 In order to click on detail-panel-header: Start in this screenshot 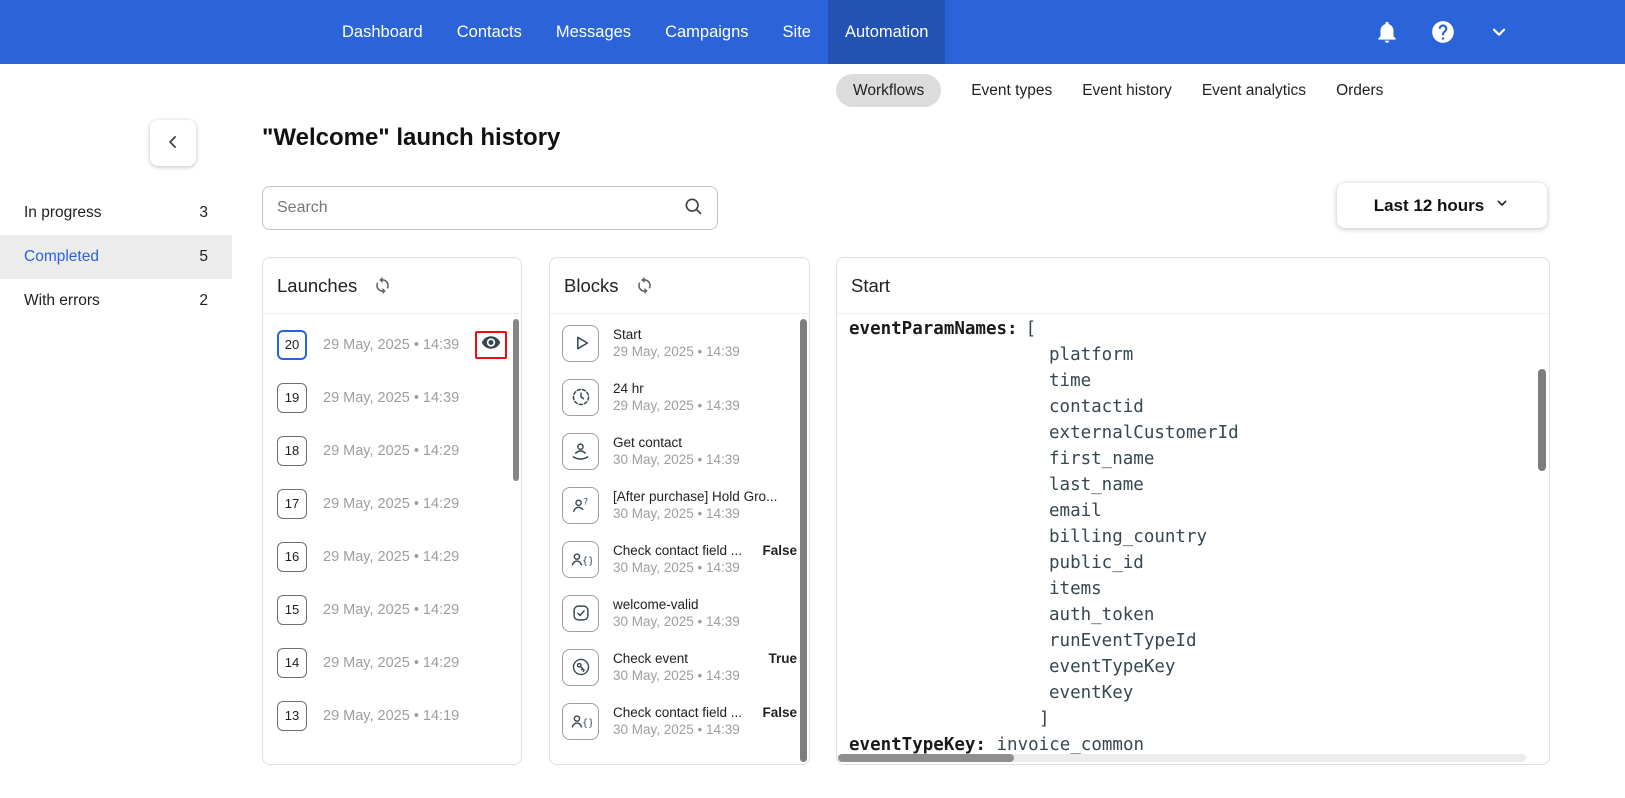, I will do `click(1193, 286)`.